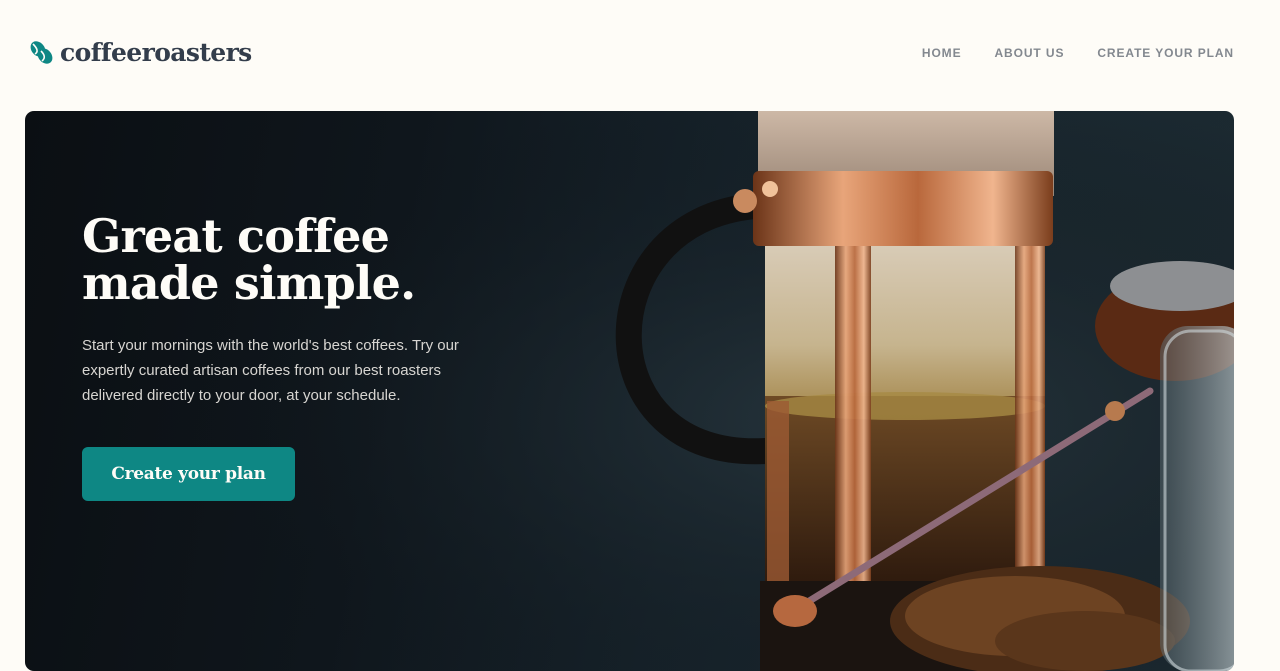  What do you see at coordinates (156, 52) in the screenshot?
I see `brand-name: coffeeroasters` at bounding box center [156, 52].